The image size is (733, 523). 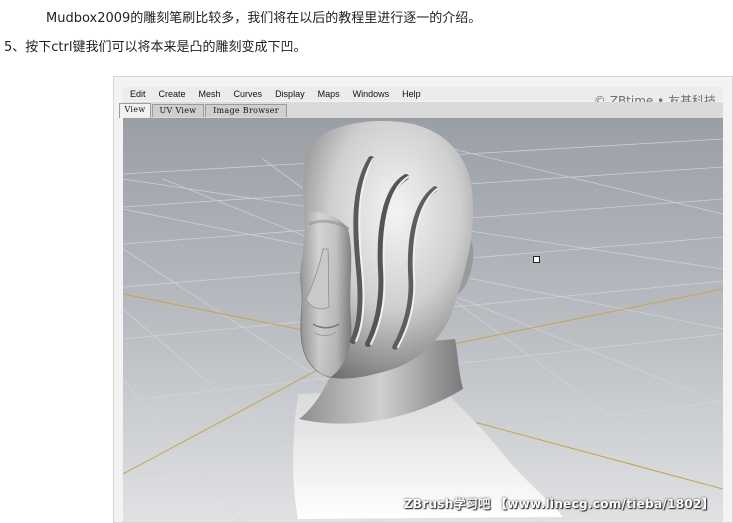 What do you see at coordinates (536, 259) in the screenshot?
I see `selection-marker` at bounding box center [536, 259].